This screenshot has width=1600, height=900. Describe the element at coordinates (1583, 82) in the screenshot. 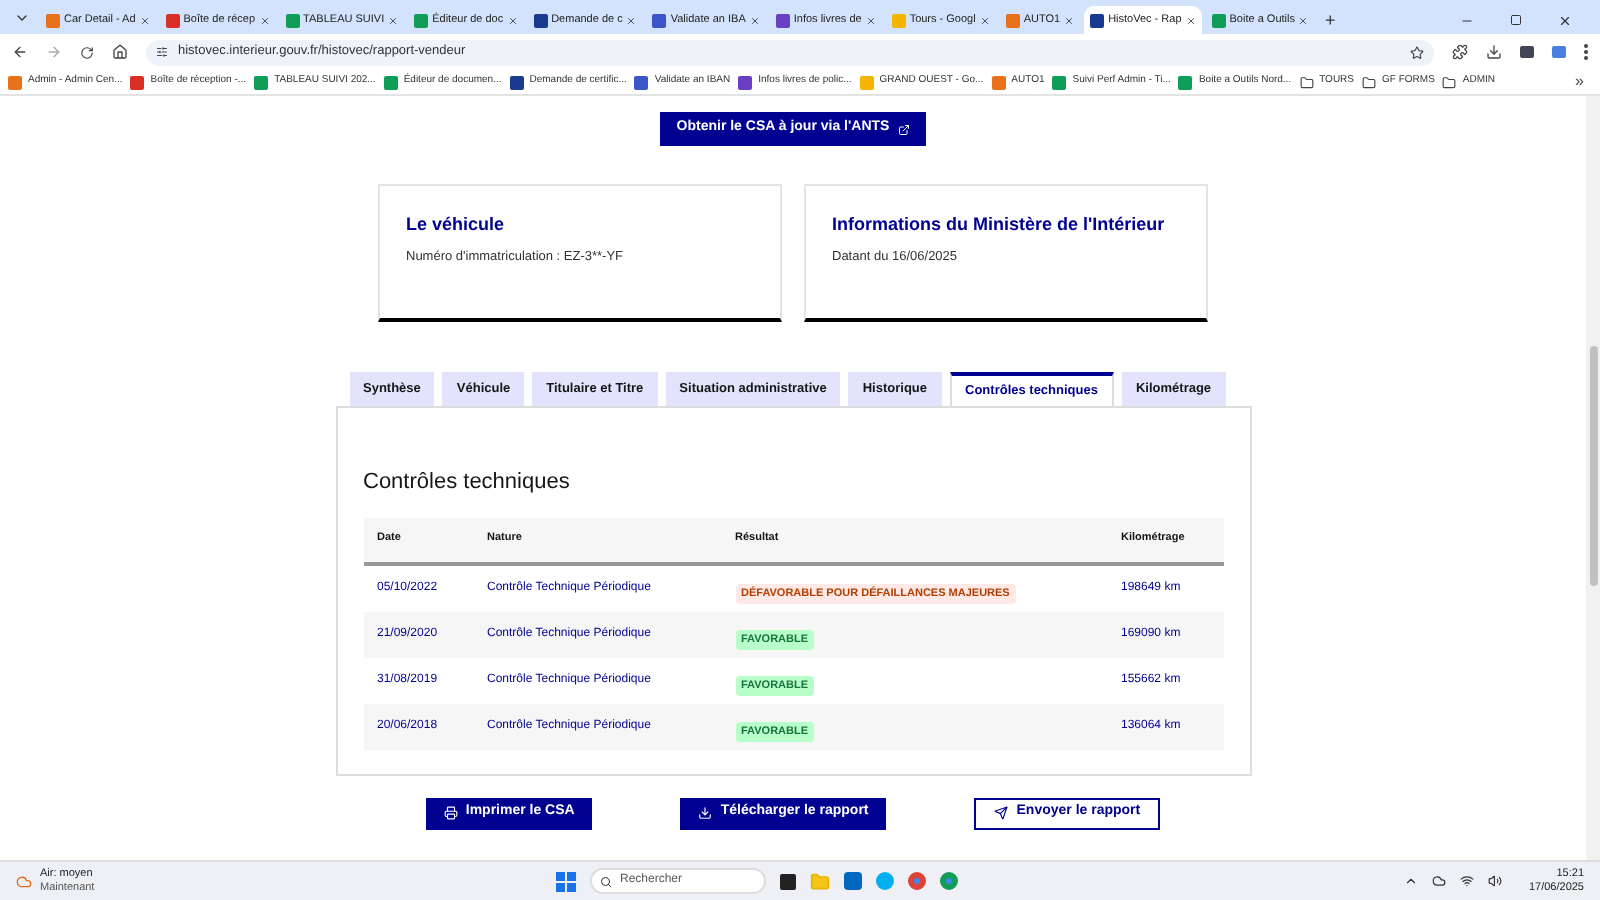

I see `more-bookmarks-button: »` at that location.